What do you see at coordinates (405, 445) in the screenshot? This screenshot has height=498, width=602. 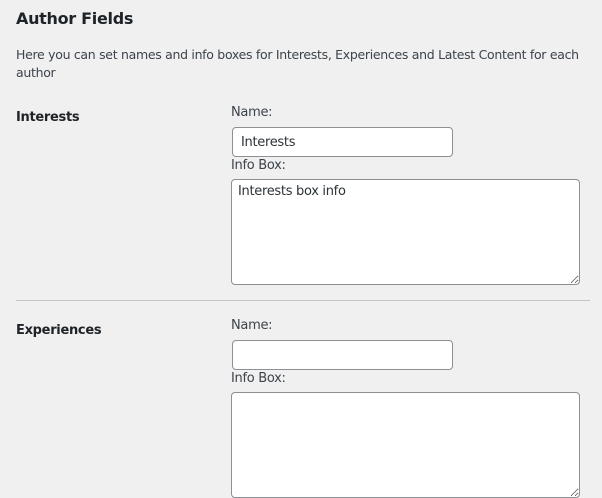 I see `experiences-info-textarea` at bounding box center [405, 445].